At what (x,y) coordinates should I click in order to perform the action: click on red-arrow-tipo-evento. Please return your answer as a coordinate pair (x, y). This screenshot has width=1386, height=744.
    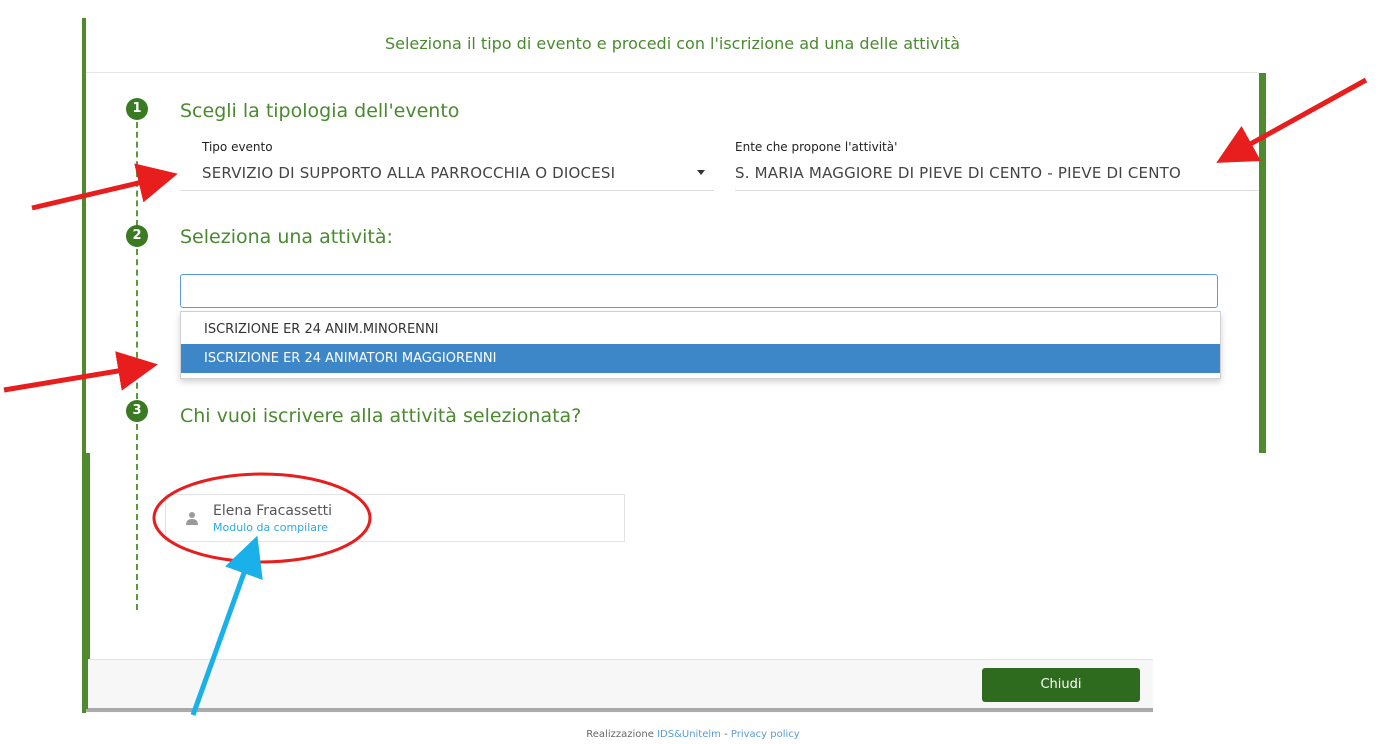
    Looking at the image, I should click on (104, 187).